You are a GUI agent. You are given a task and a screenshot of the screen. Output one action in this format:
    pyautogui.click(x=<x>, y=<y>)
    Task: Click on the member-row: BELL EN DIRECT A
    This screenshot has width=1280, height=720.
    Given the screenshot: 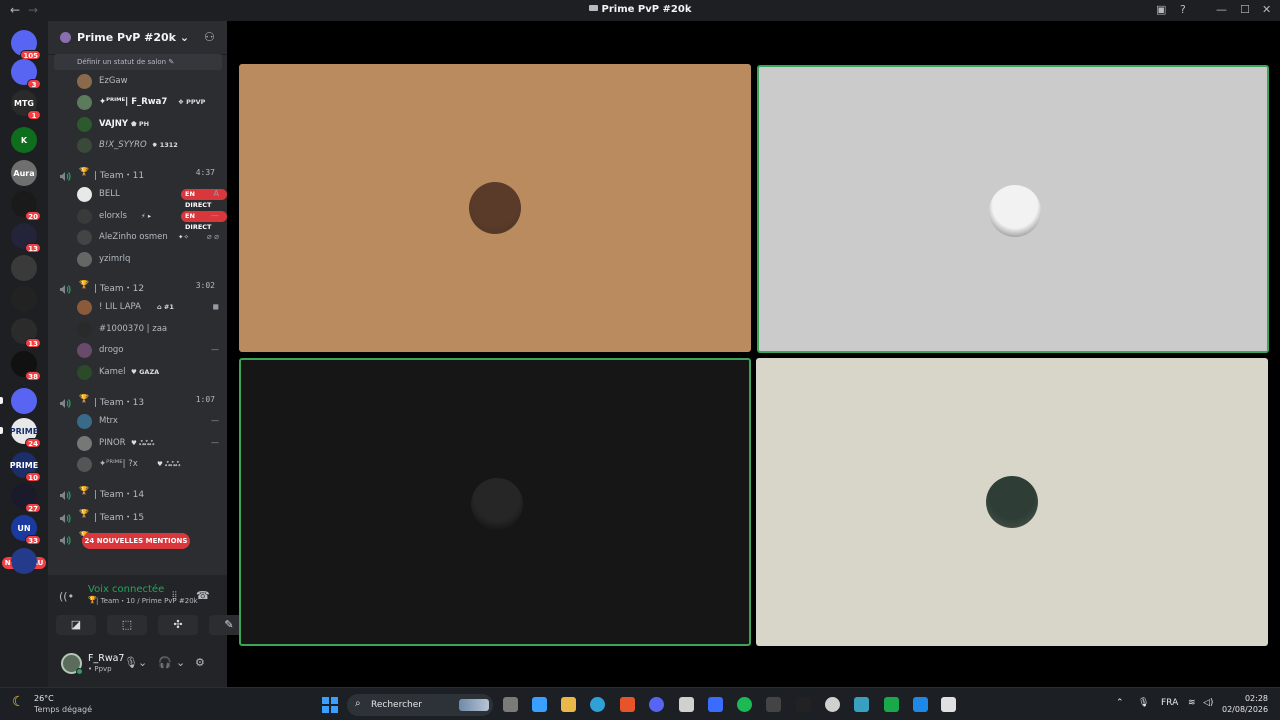 What is the action you would take?
    pyautogui.click(x=152, y=197)
    